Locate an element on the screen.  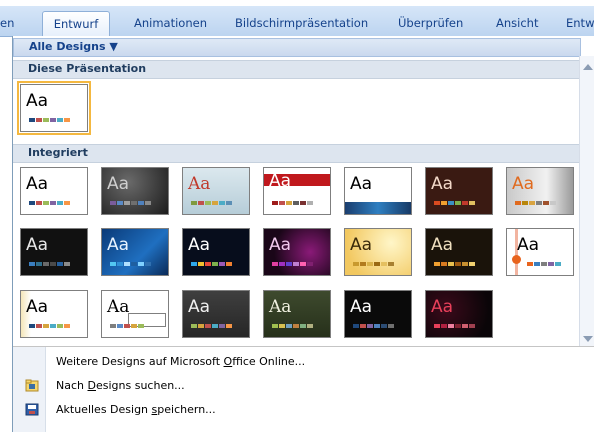
theme-thumb-10: Aa is located at coordinates (216, 252).